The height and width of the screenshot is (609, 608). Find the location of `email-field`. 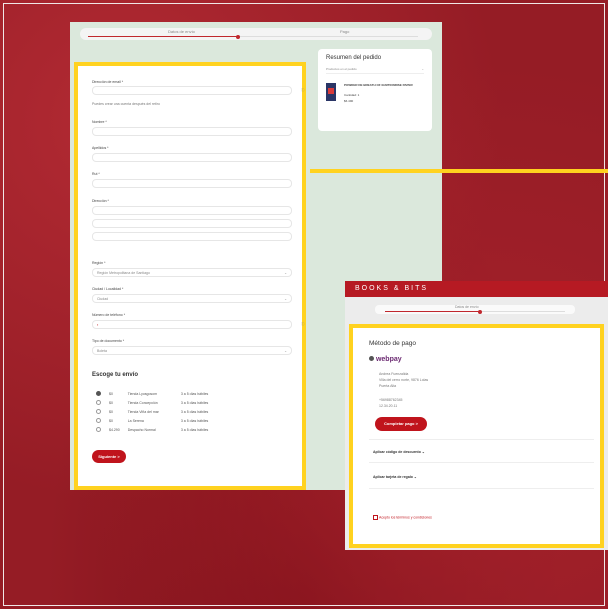

email-field is located at coordinates (192, 90).